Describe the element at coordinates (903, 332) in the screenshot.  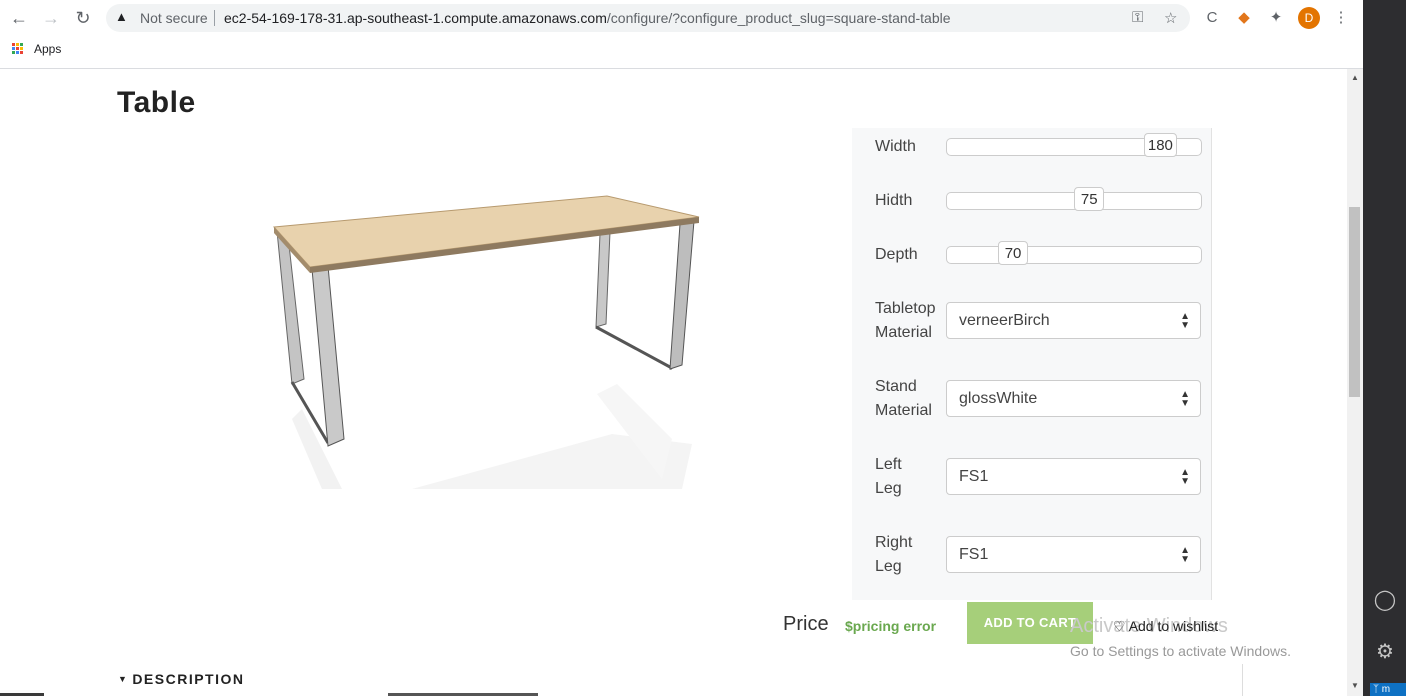
I see `tabletop-material-label-line2: Material` at that location.